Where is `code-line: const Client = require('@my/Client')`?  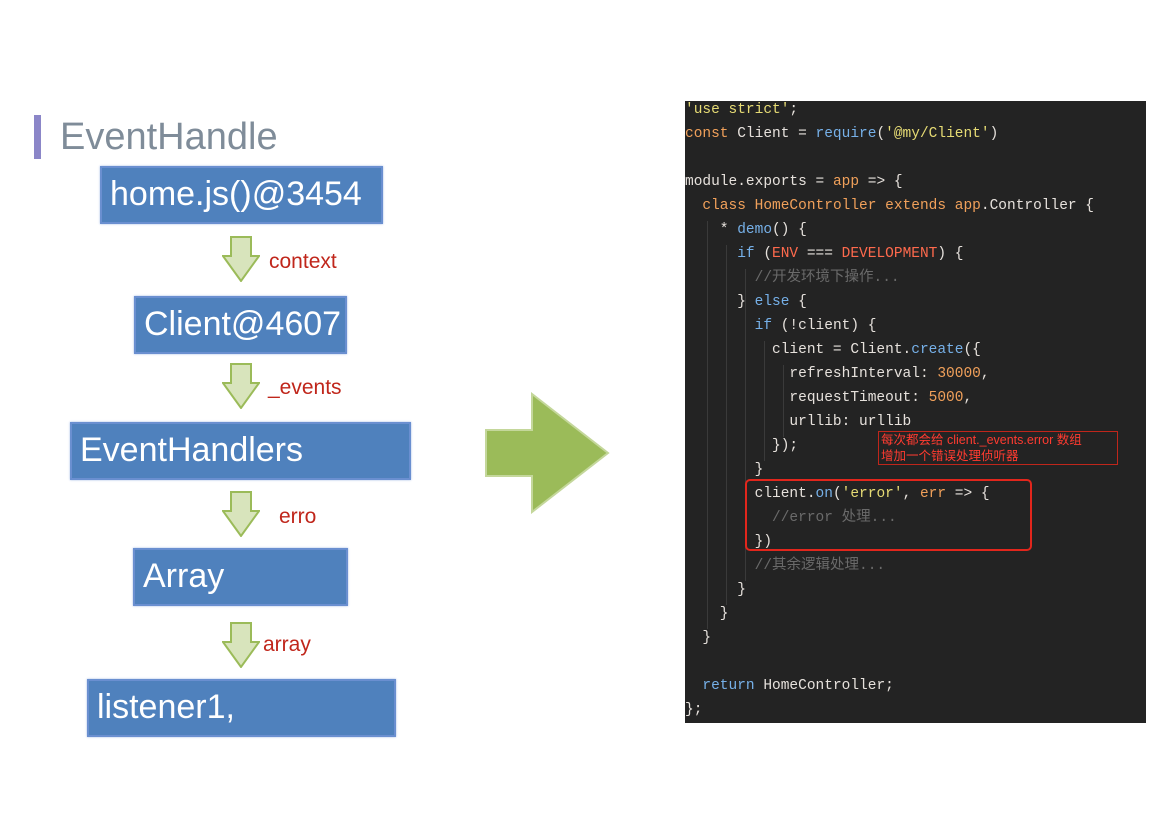
code-line: const Client = require('@my/Client') is located at coordinates (841, 134).